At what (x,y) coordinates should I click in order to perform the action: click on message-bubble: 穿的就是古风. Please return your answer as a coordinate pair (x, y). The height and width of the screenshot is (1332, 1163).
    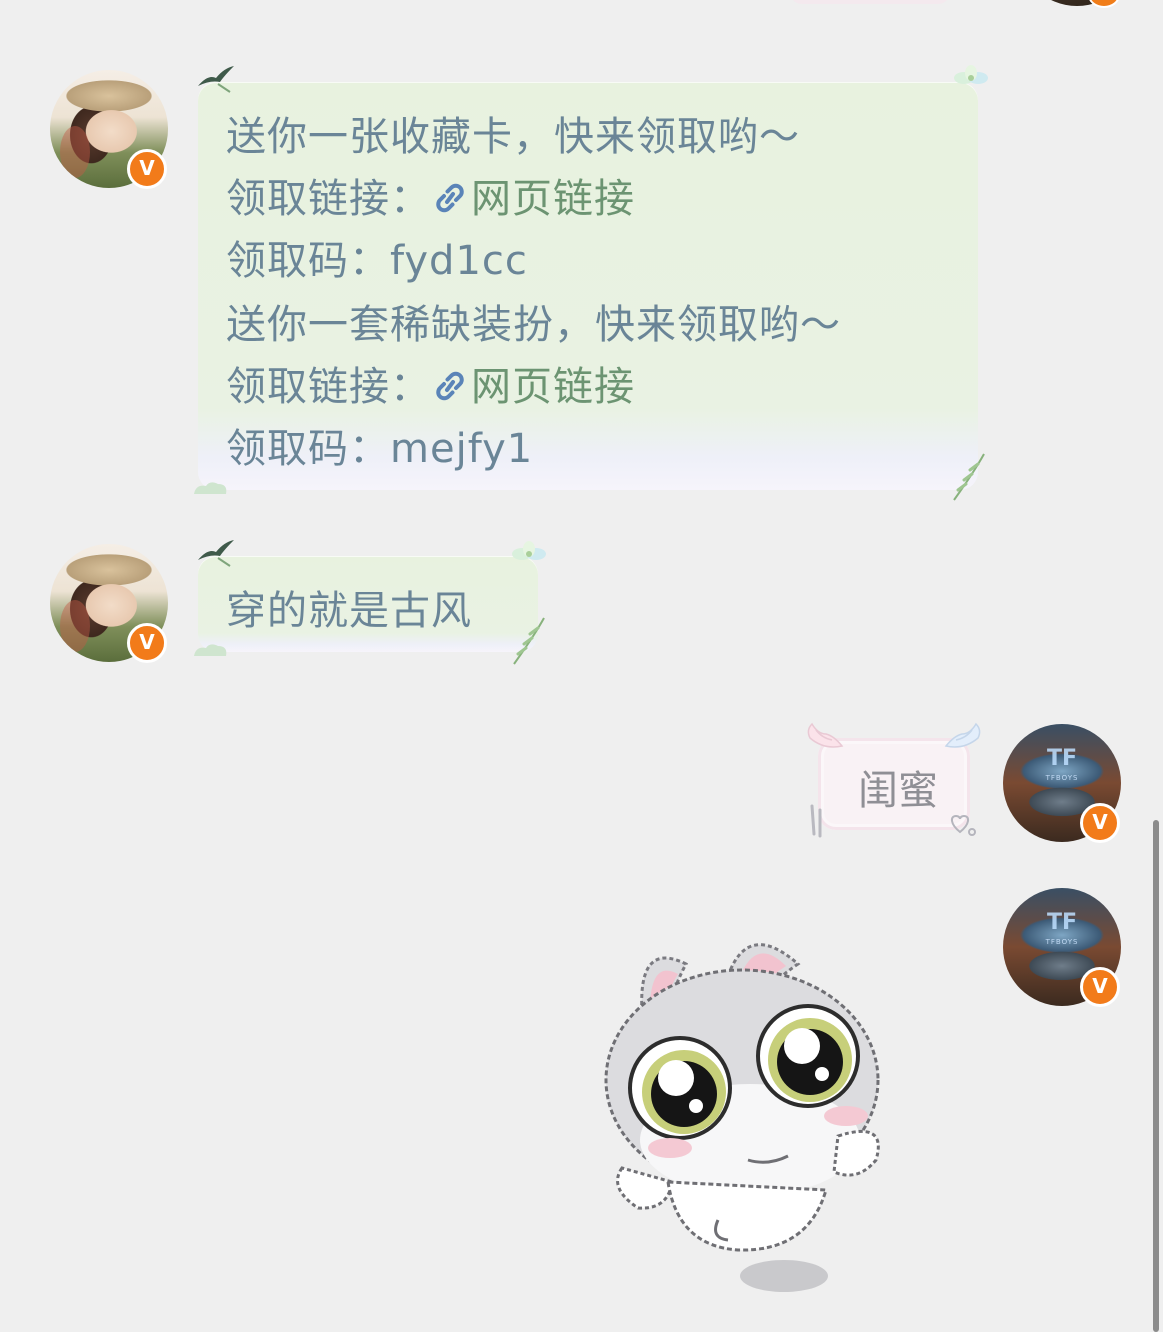
    Looking at the image, I should click on (368, 604).